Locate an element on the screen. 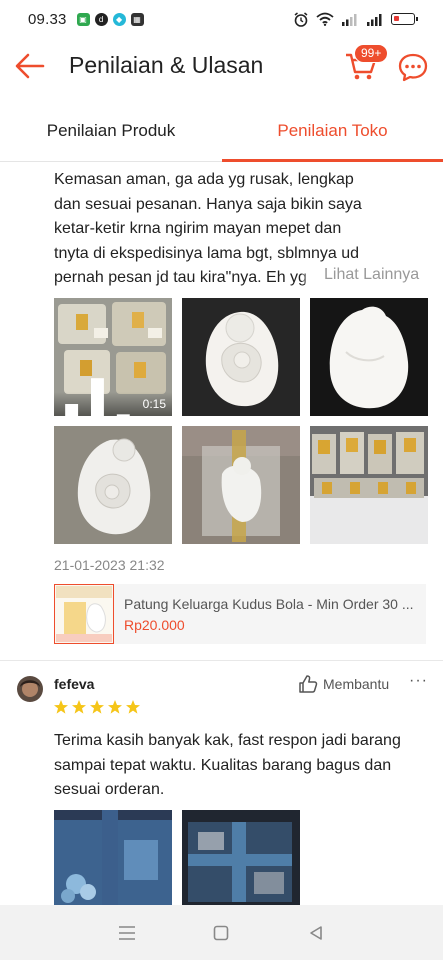 This screenshot has width=443, height=960. reviewer-username: fefeva is located at coordinates (74, 684).